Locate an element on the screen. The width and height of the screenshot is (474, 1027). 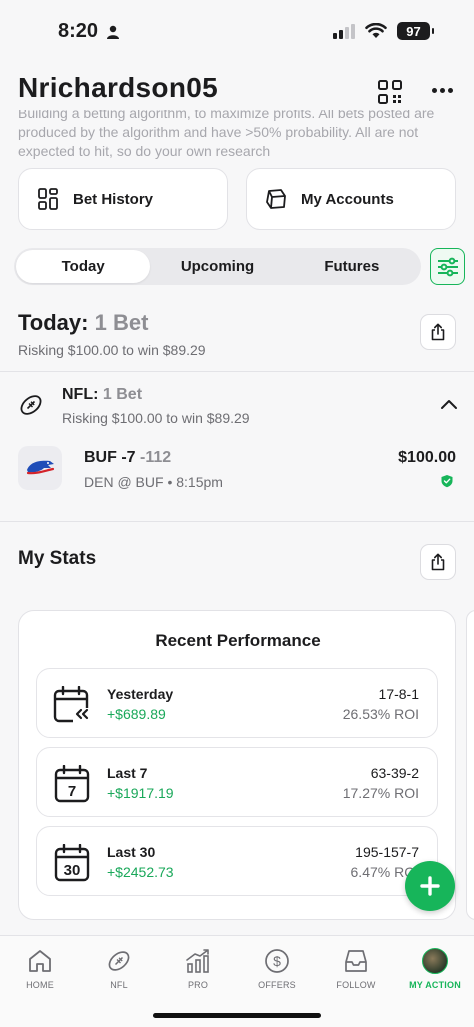
pro-chart-icon is located at coordinates (197, 961).